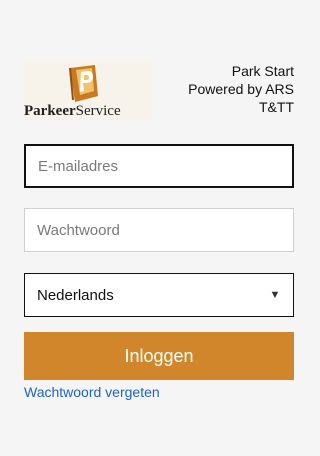  I want to click on language-select: Nederlands ▼, so click(159, 295).